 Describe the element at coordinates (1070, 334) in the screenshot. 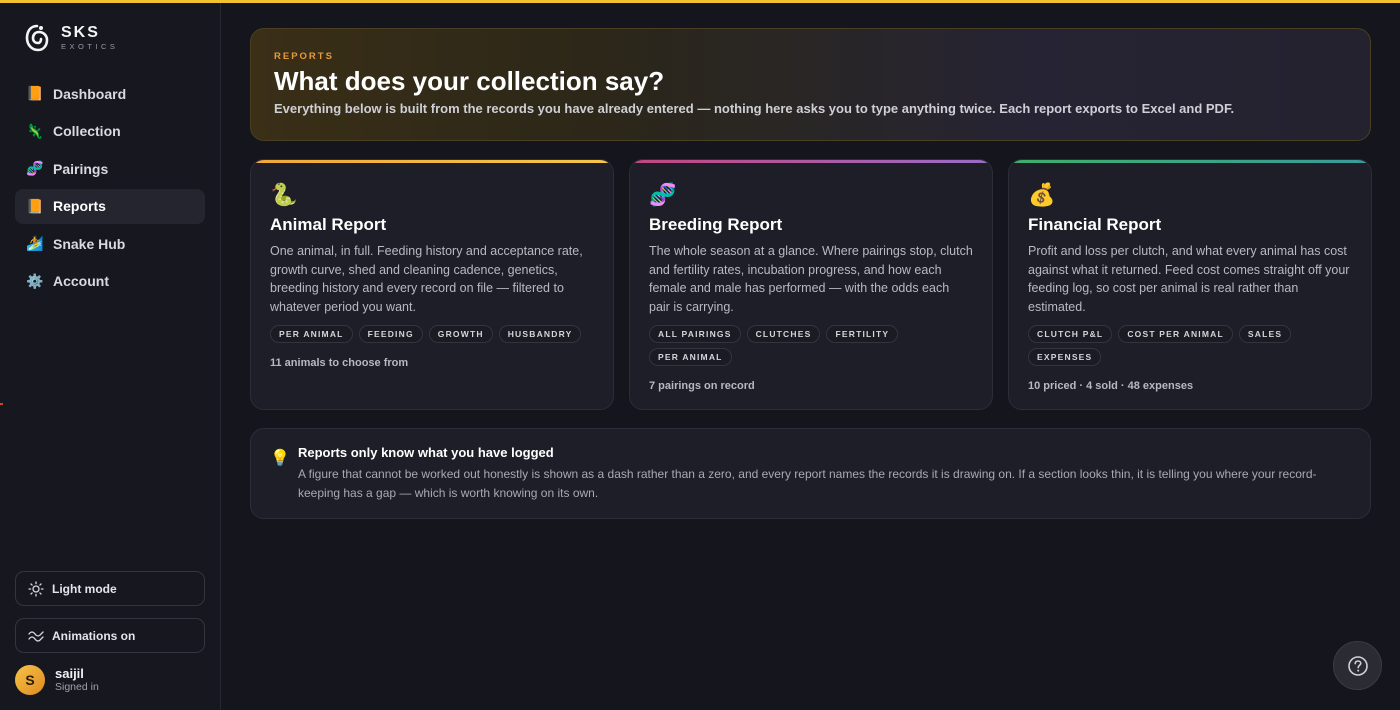

I see `tag: CLUTCH P&L` at that location.